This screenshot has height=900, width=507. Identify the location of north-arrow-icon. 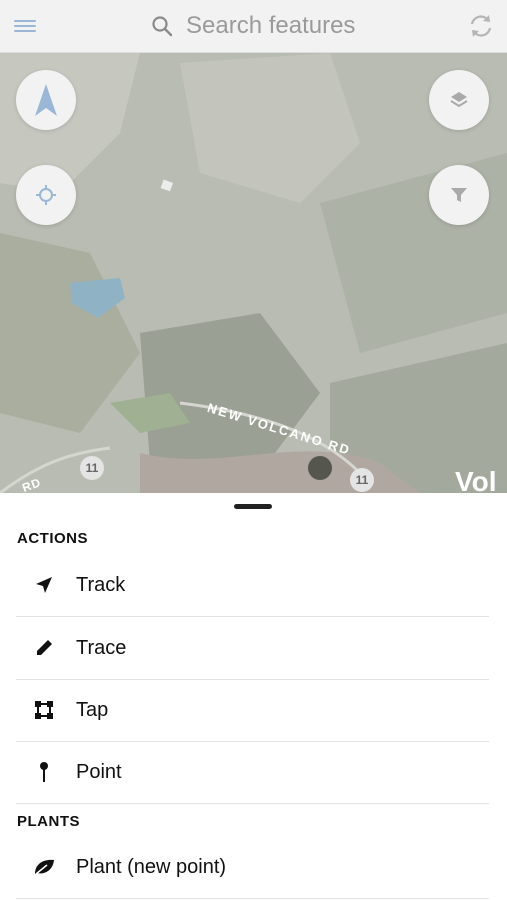
(46, 100).